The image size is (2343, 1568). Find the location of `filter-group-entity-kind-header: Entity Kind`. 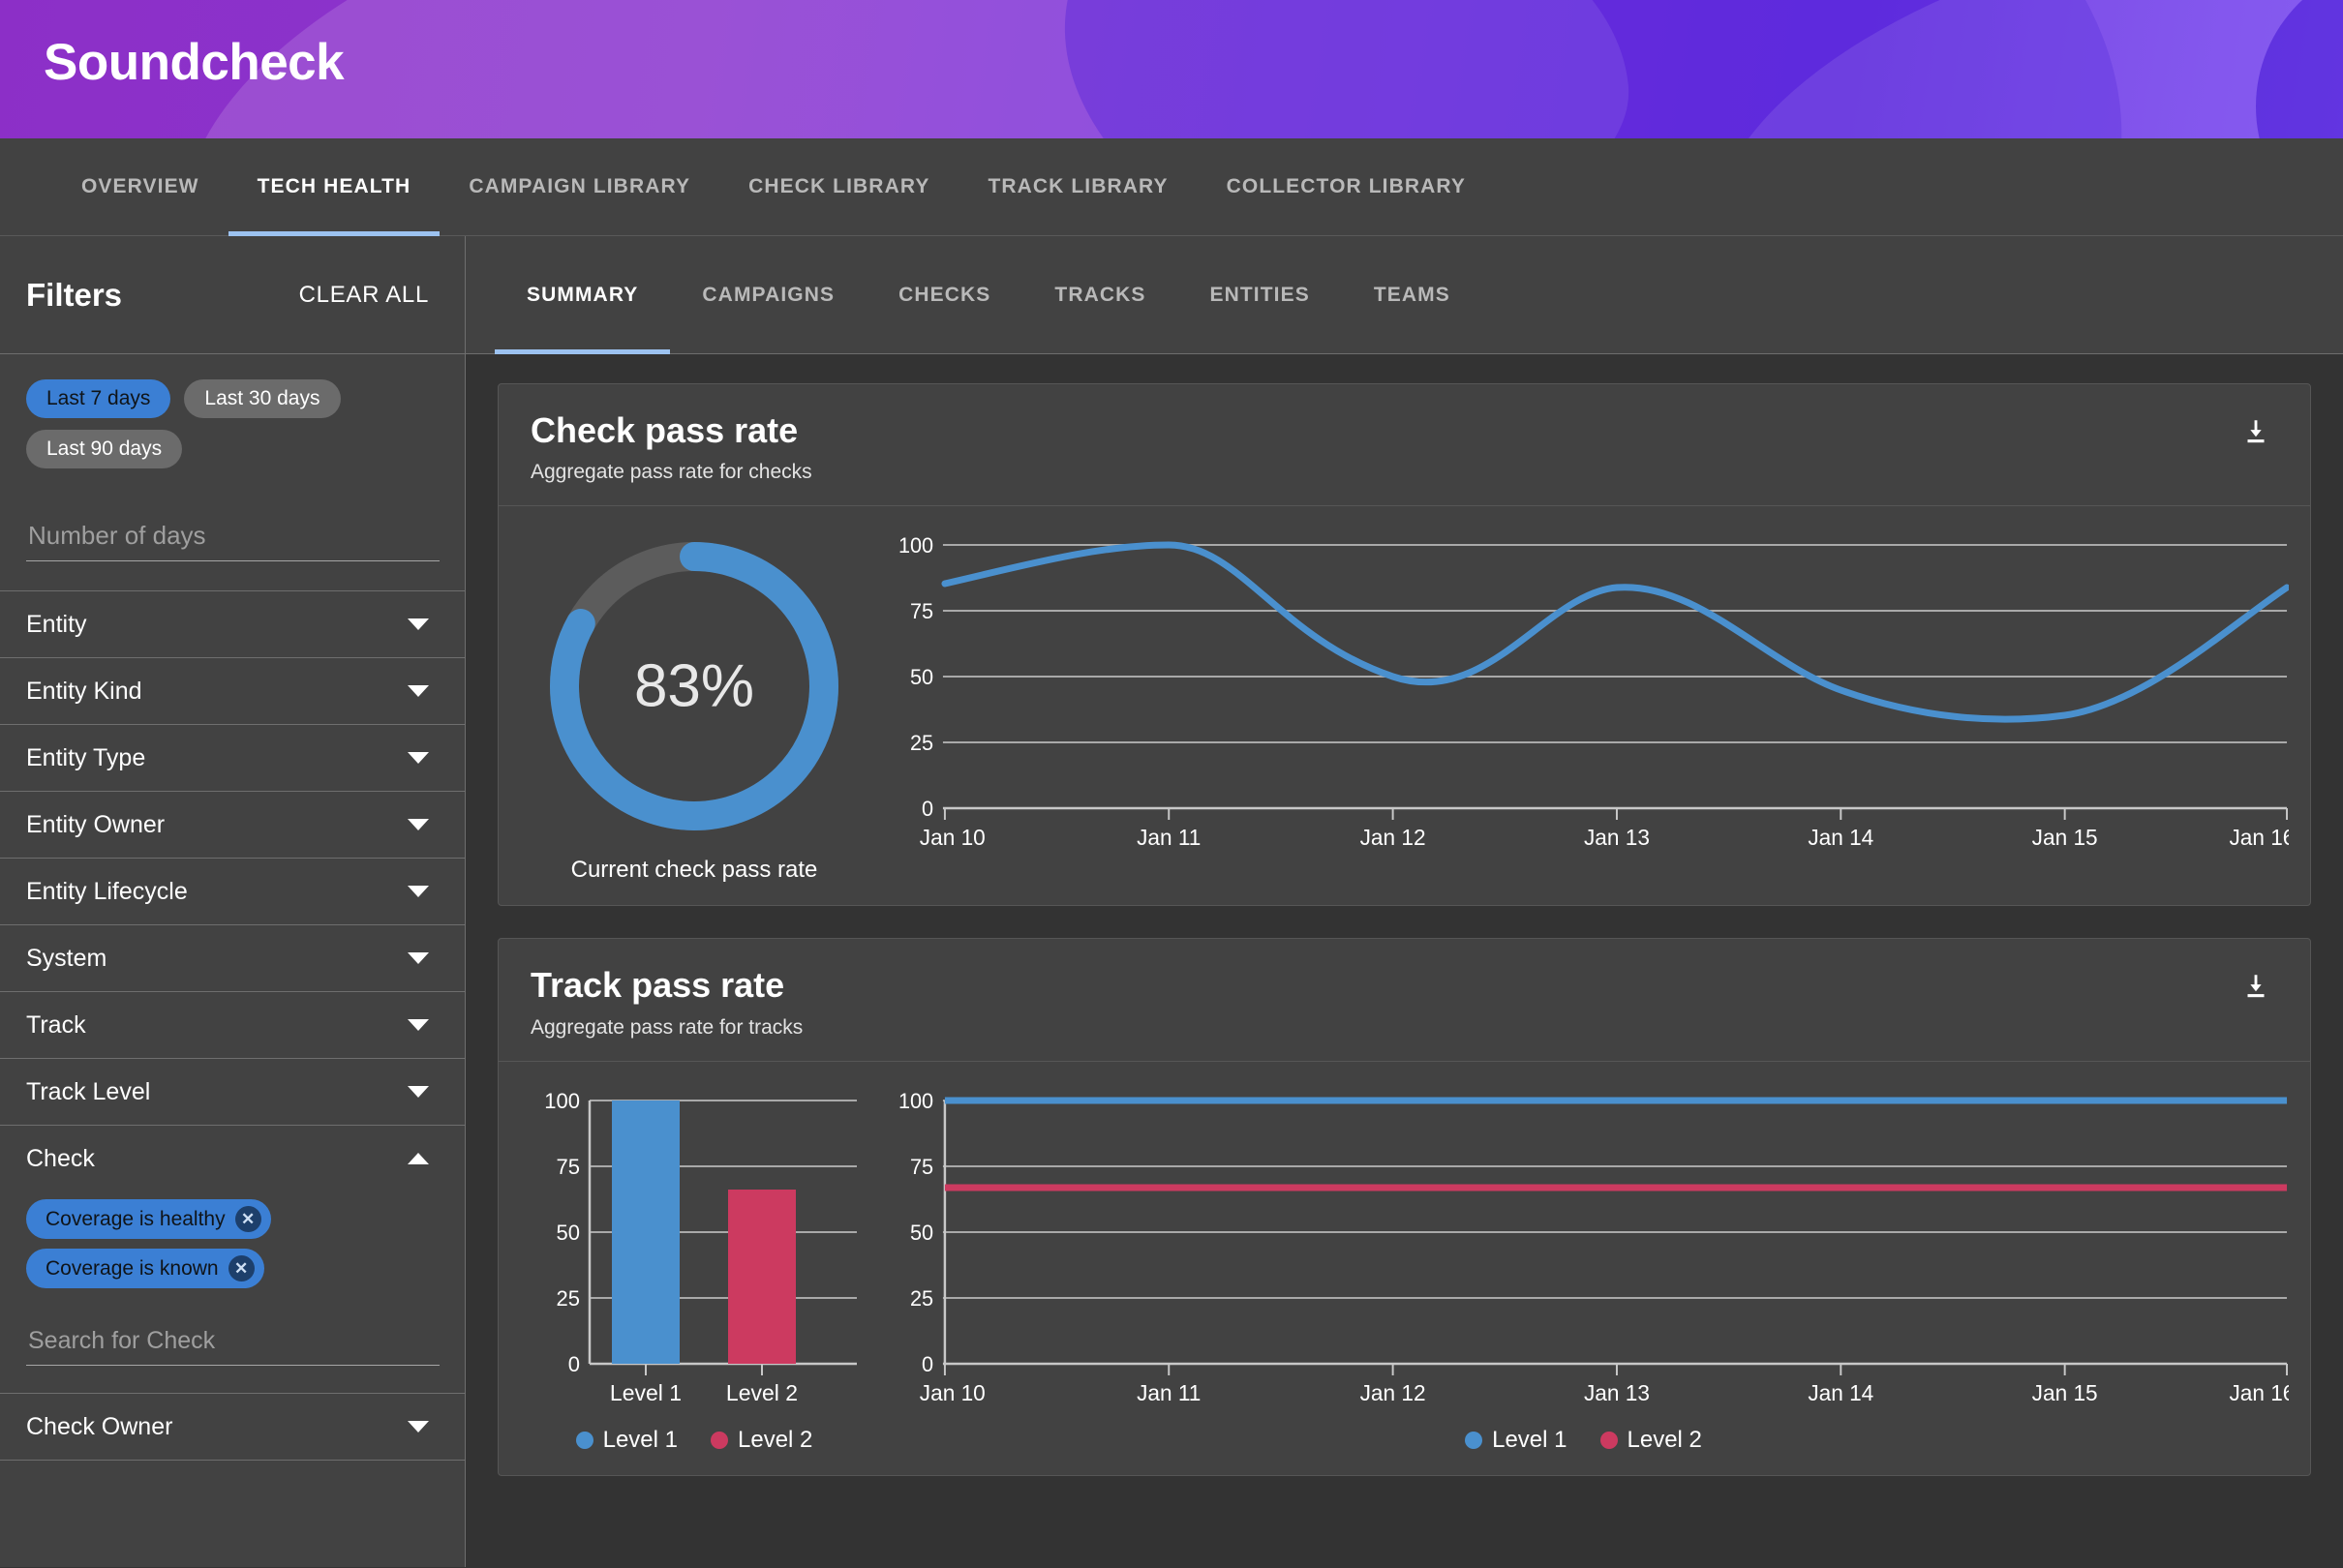

filter-group-entity-kind-header: Entity Kind is located at coordinates (232, 691).